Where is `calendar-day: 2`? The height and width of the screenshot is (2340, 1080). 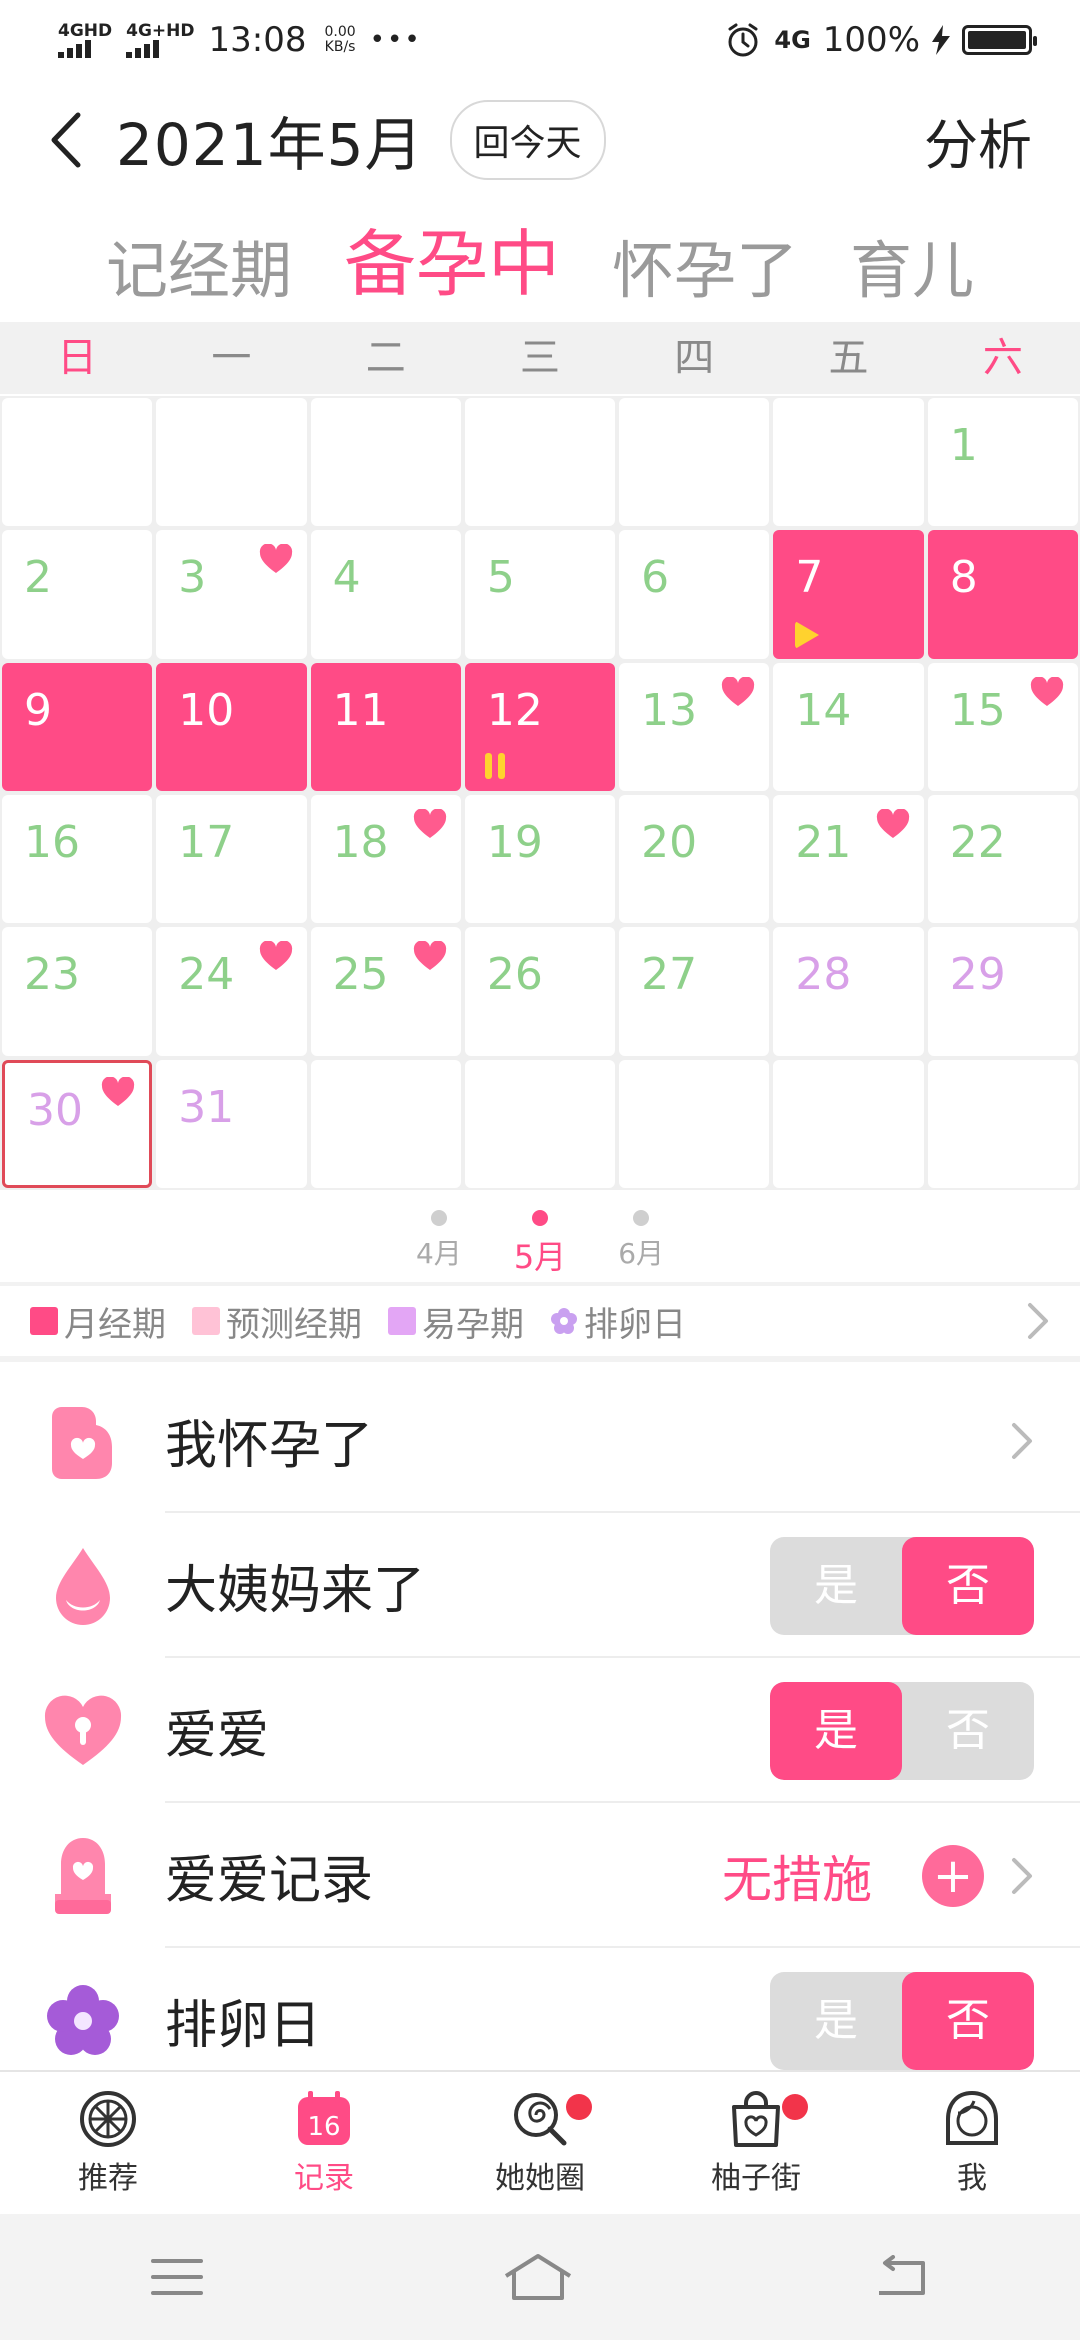
calendar-day: 2 is located at coordinates (77, 594).